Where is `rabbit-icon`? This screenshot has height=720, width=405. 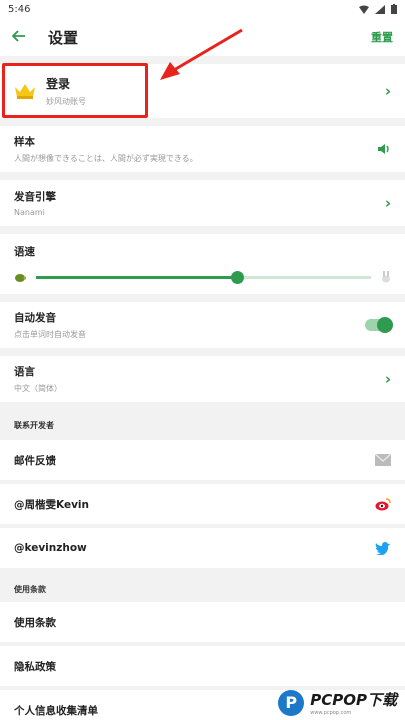
rabbit-icon is located at coordinates (386, 277).